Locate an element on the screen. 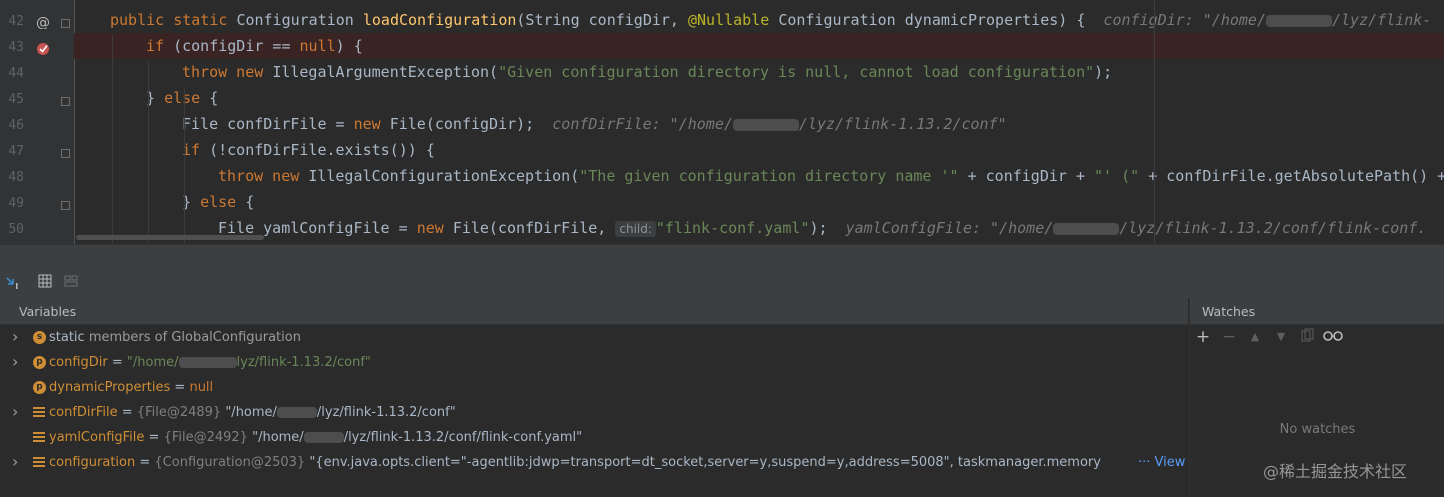  code-token: null is located at coordinates (317, 46).